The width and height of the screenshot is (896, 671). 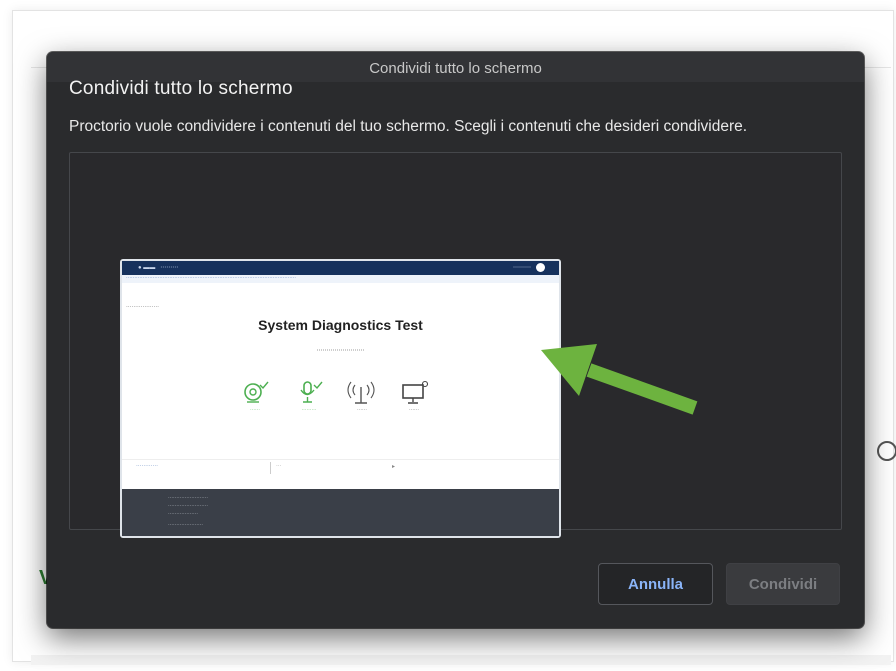 What do you see at coordinates (309, 410) in the screenshot?
I see `microphone-label: ⋯⋯⋯` at bounding box center [309, 410].